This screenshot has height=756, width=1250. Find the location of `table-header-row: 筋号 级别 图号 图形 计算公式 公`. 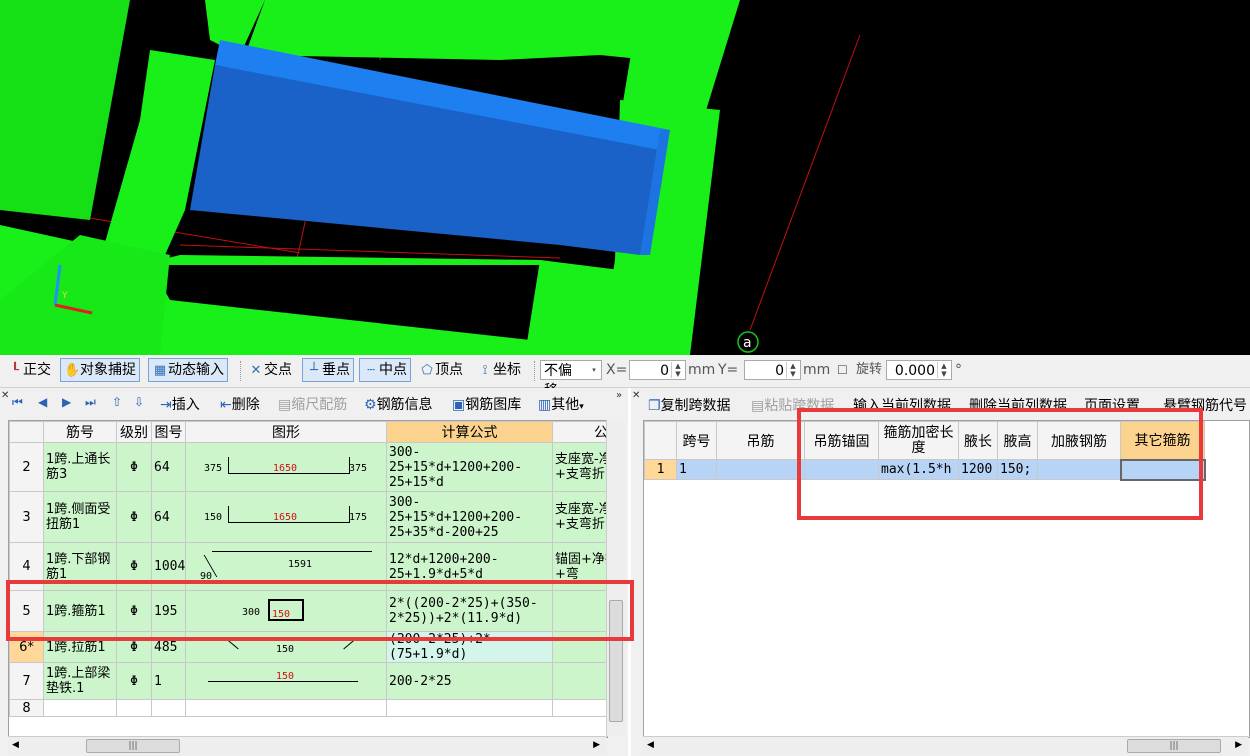

table-header-row: 筋号 级别 图号 图形 计算公式 公 is located at coordinates (308, 432).